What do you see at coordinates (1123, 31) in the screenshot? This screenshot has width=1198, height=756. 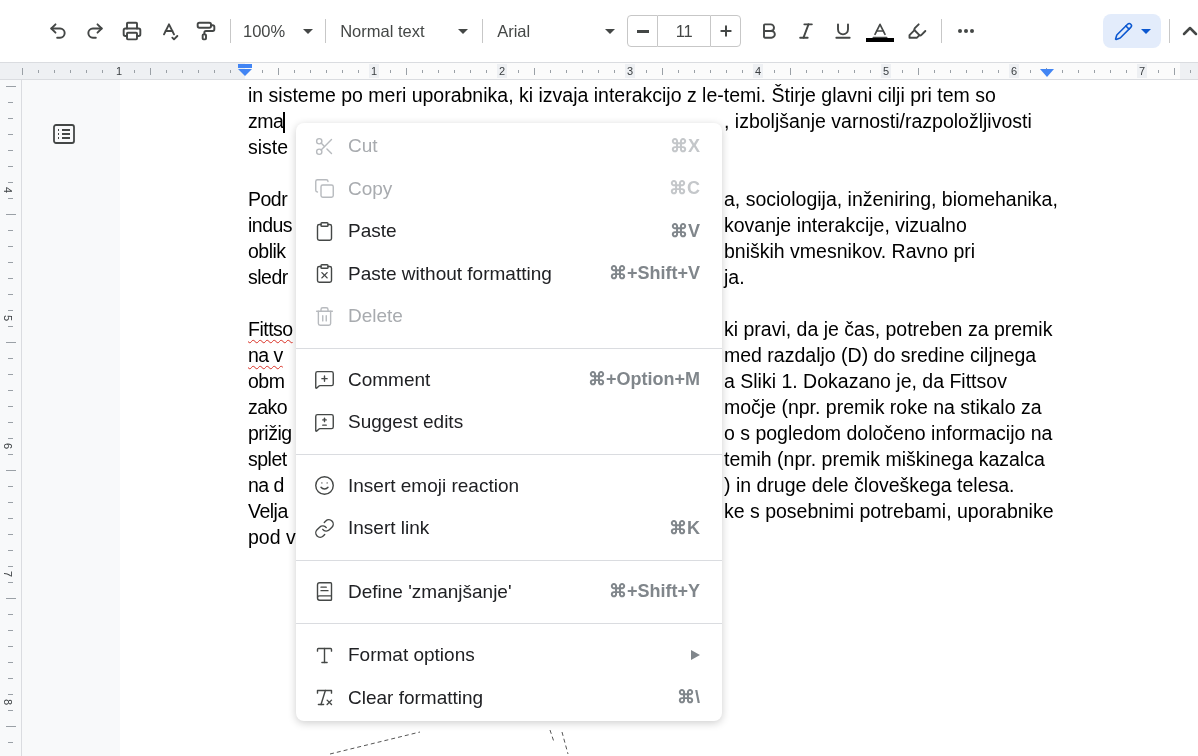 I see `pencil-icon` at bounding box center [1123, 31].